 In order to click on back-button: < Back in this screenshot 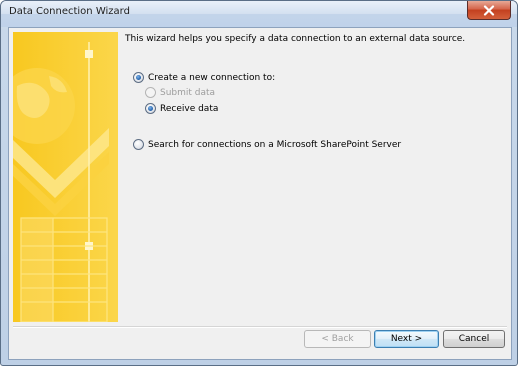, I will do `click(337, 339)`.